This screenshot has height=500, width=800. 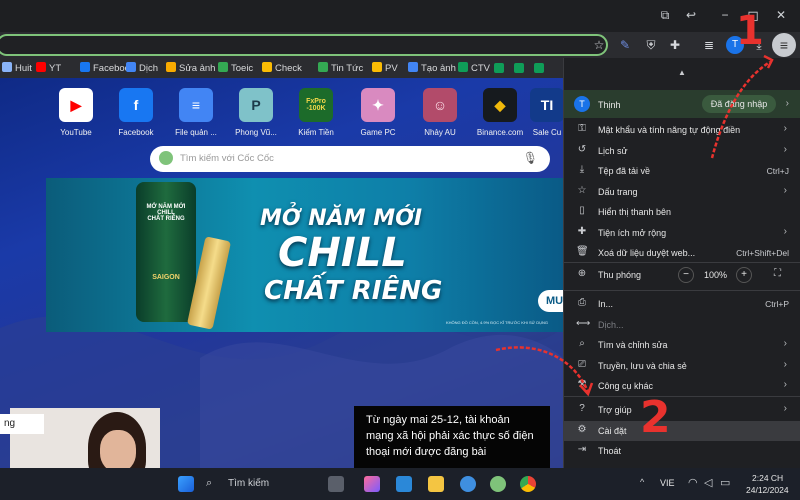 What do you see at coordinates (582, 302) in the screenshot?
I see `print-icon: ⎙` at bounding box center [582, 302].